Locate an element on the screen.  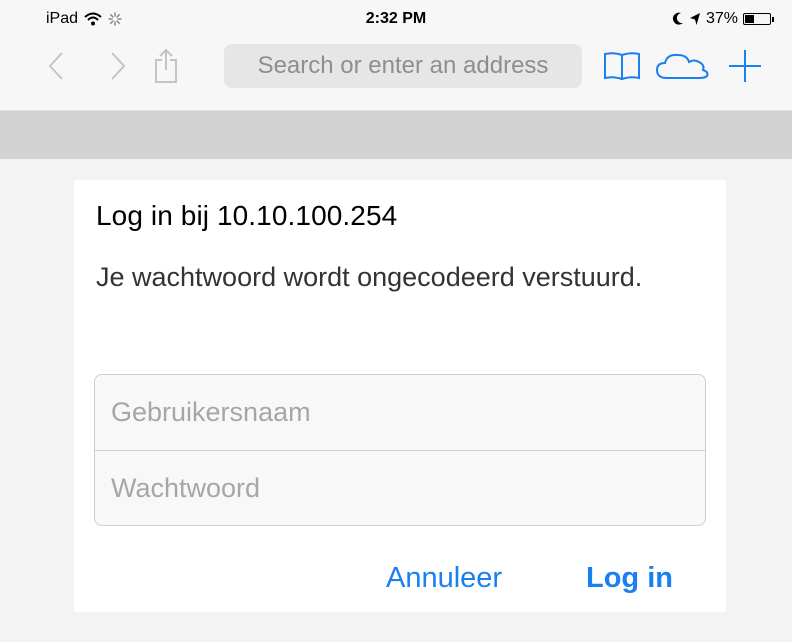
moon-icon is located at coordinates (677, 18).